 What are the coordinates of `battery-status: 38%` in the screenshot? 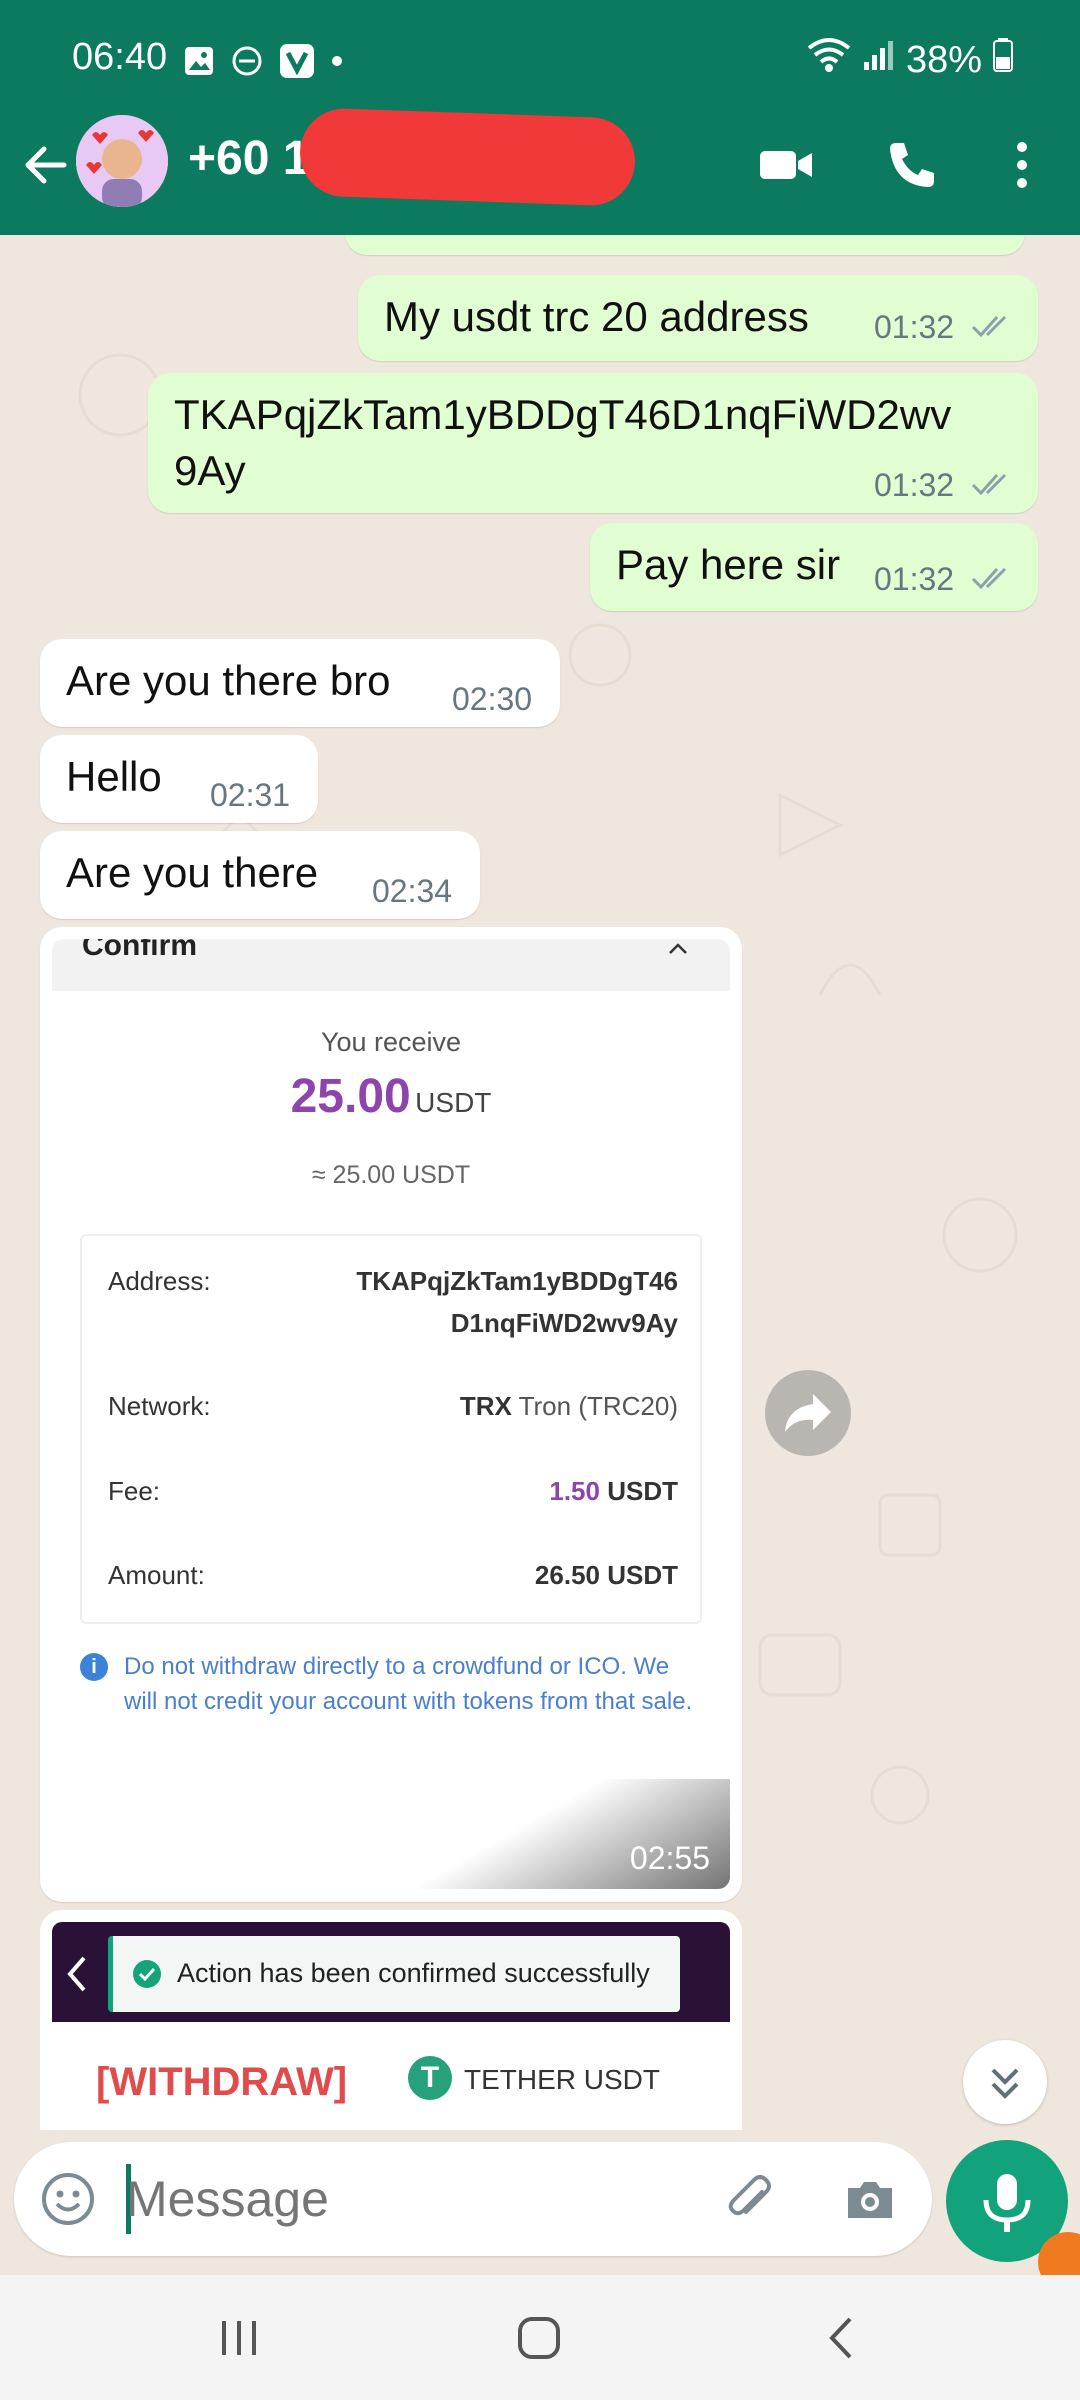 It's located at (910, 60).